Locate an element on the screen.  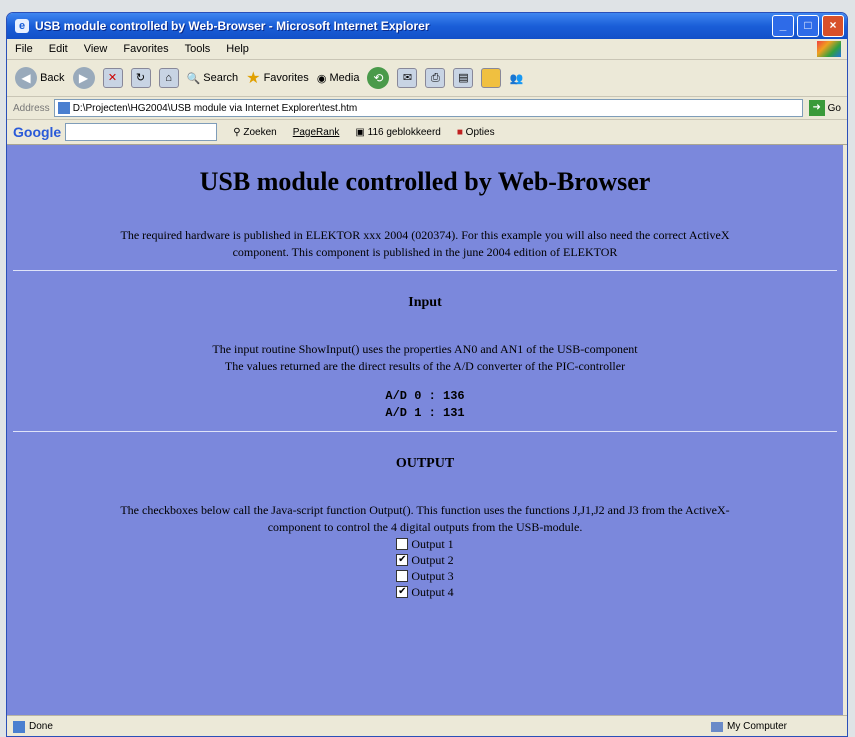
history-icon: ⟲ is located at coordinates (378, 78).